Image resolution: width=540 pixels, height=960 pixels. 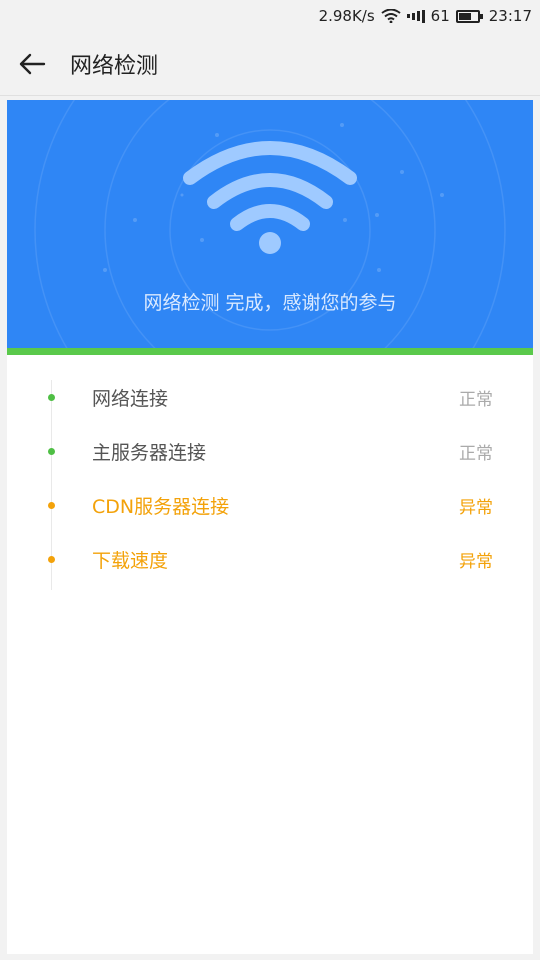 I want to click on check-item-main-server: 主服务器连接 正常, so click(x=270, y=451).